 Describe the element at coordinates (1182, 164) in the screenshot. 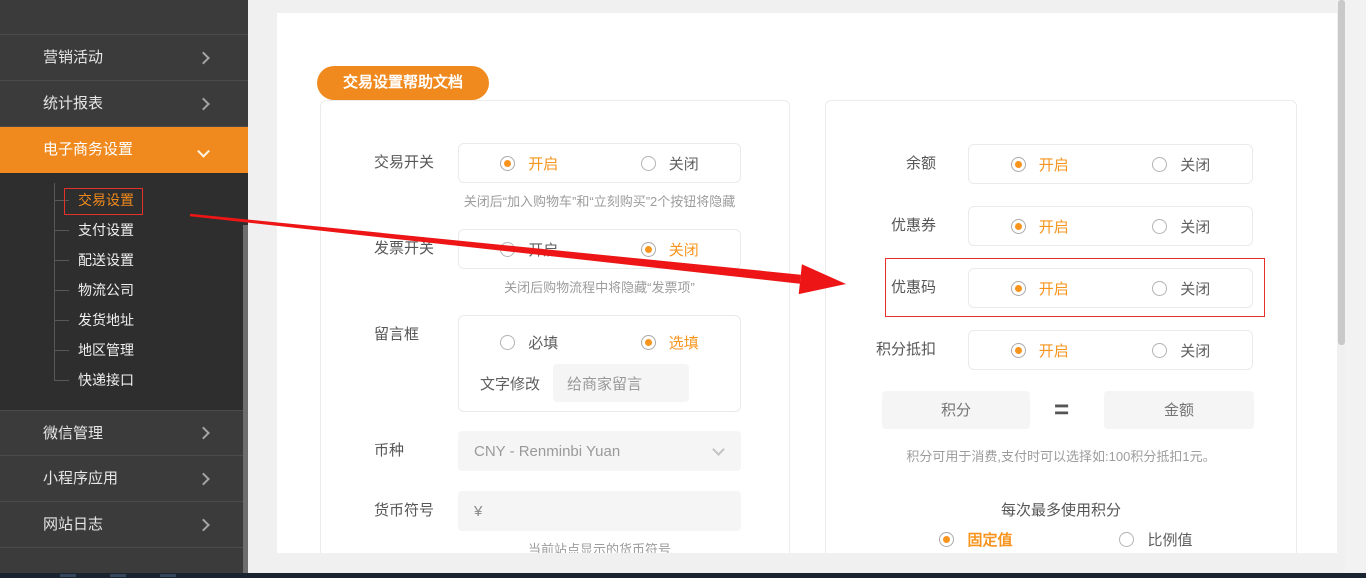

I see `balance-off-radio: 关闭` at that location.